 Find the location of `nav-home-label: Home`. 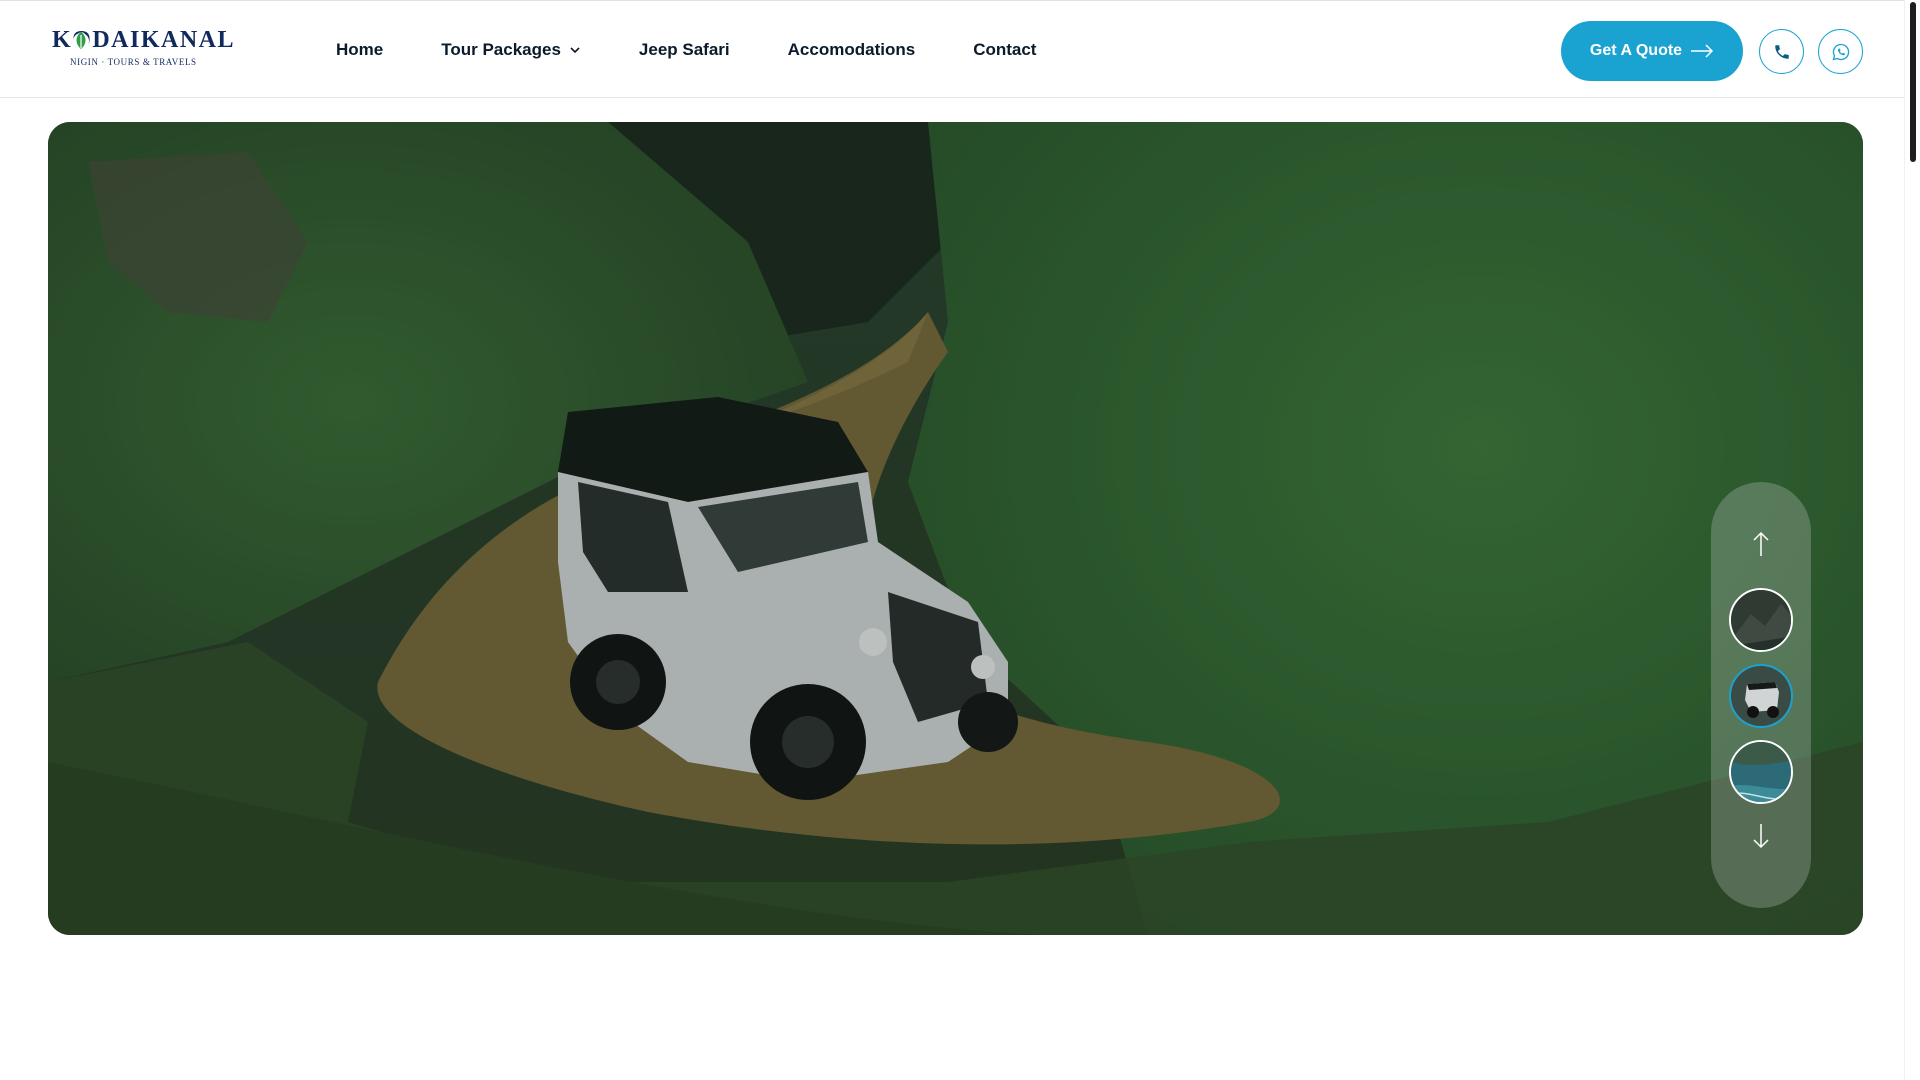

nav-home-label: Home is located at coordinates (360, 49).